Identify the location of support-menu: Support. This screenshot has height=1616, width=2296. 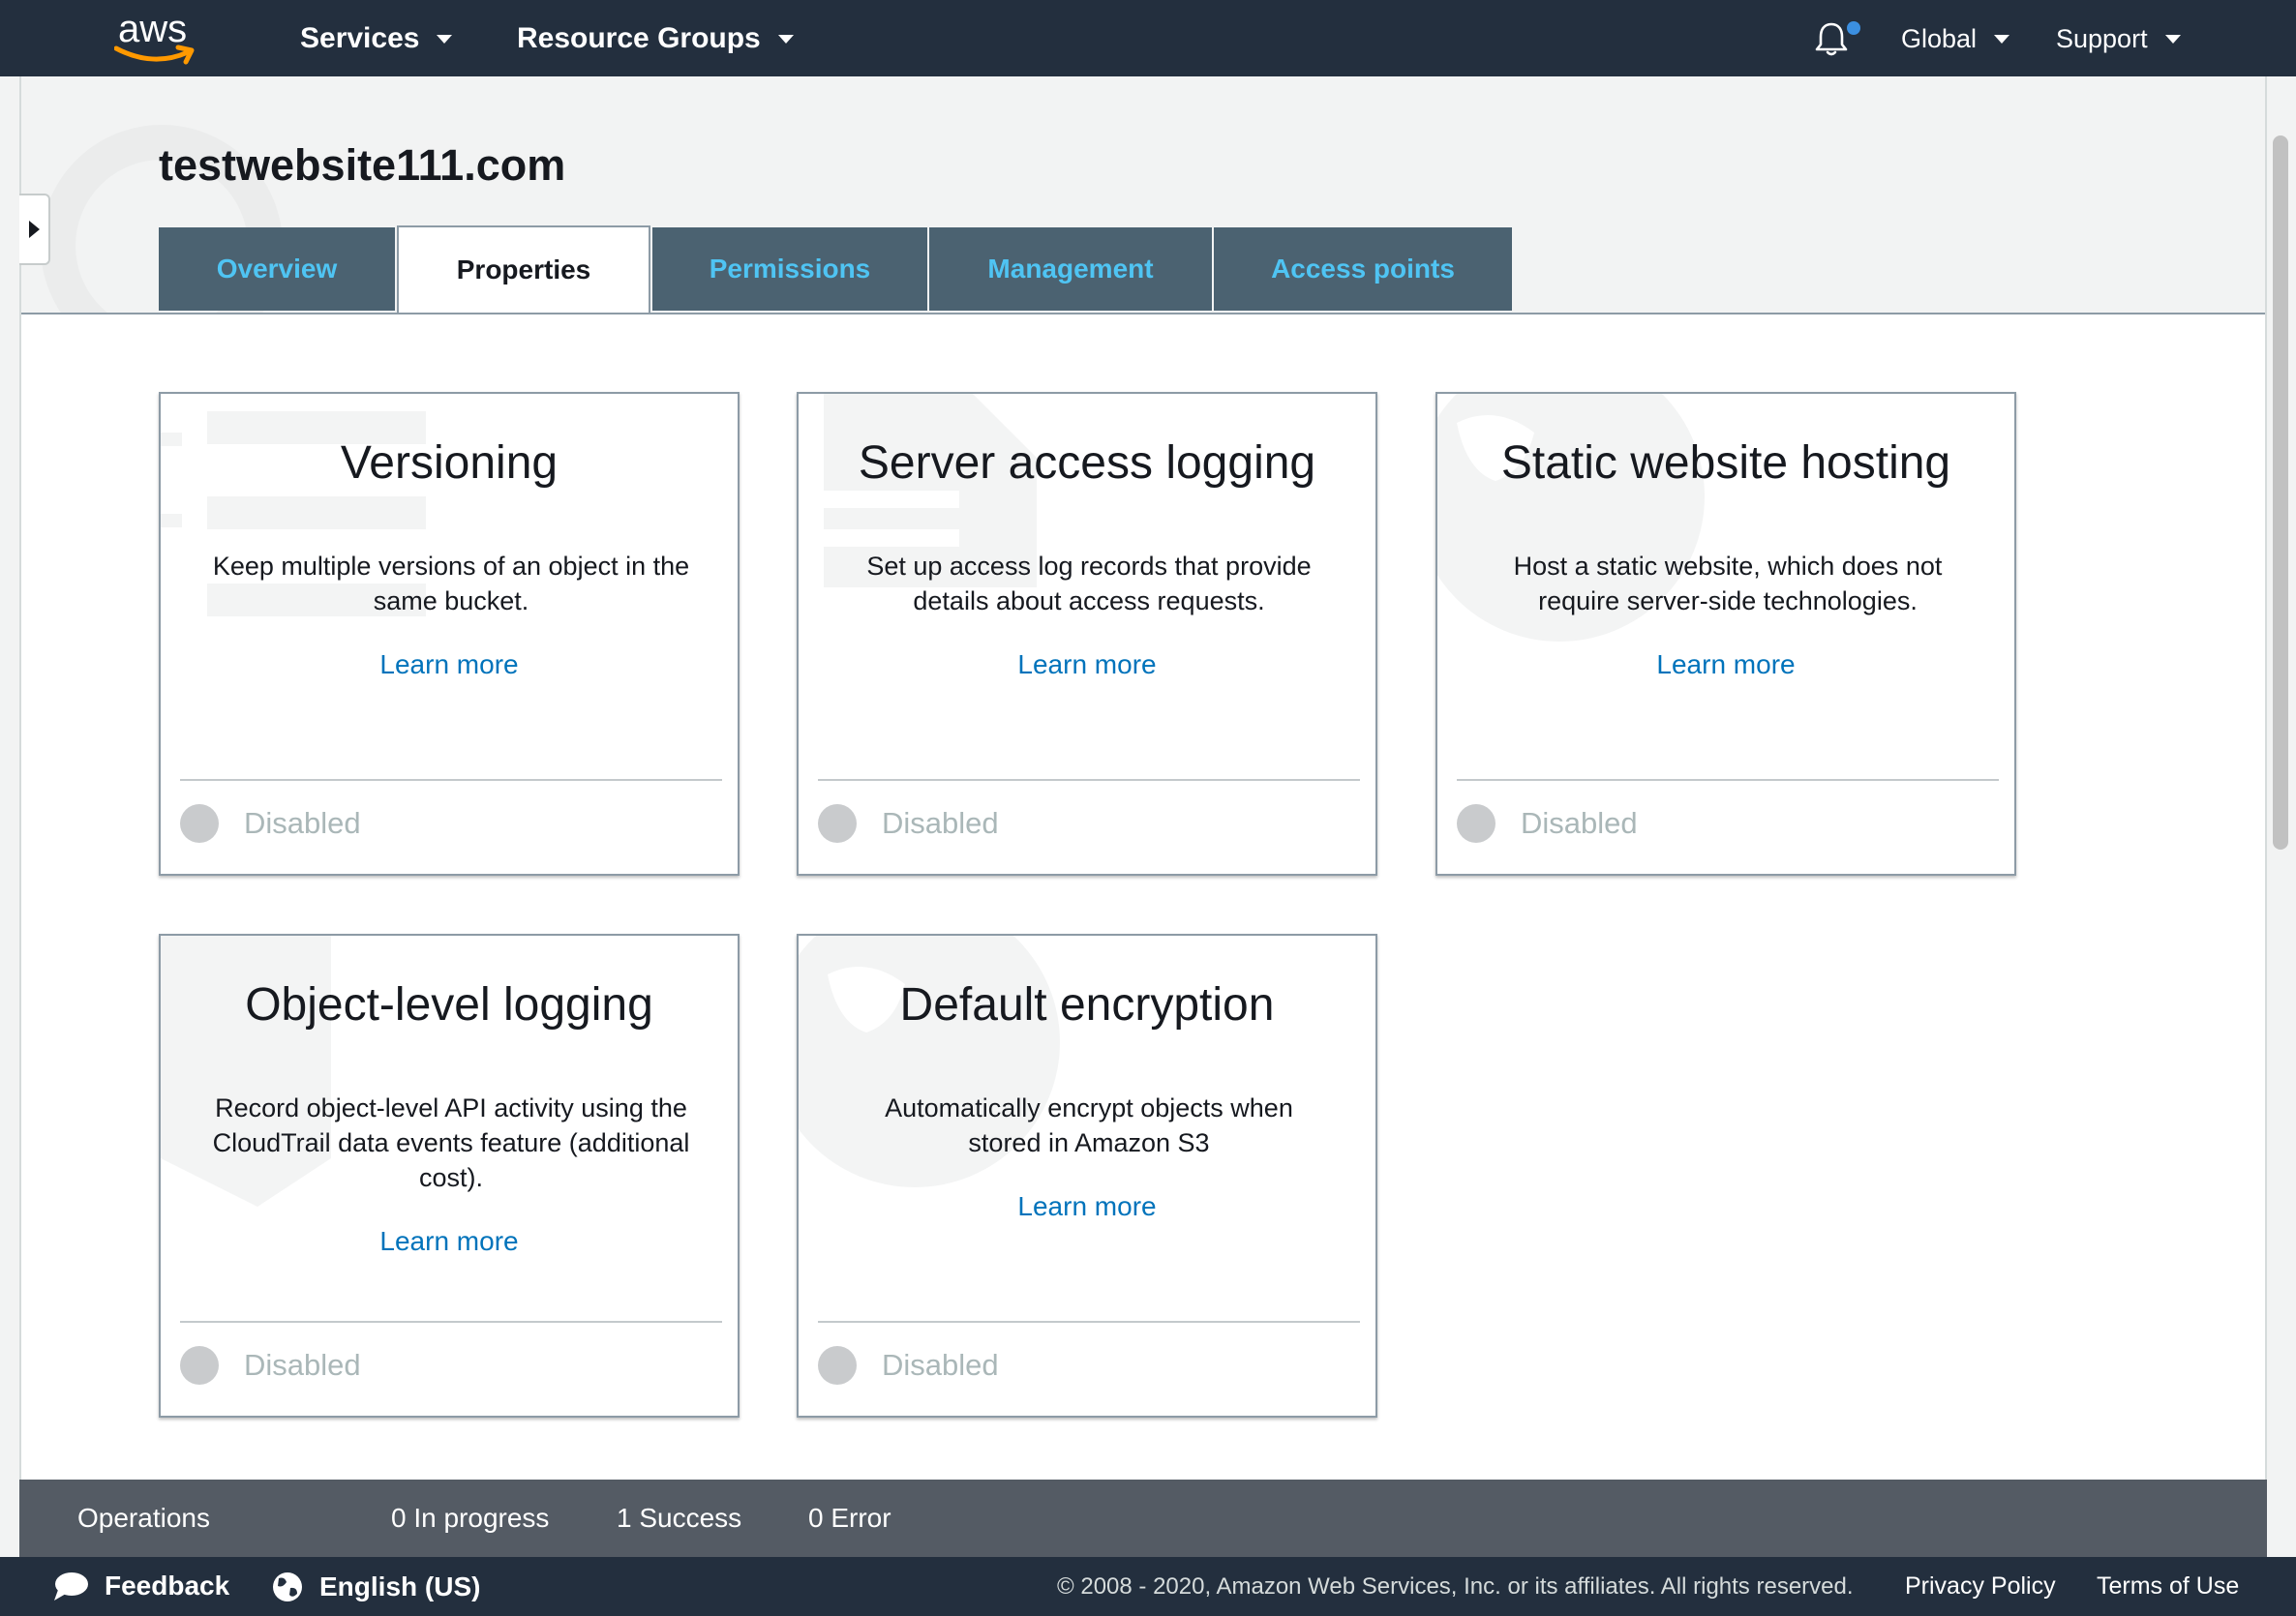
(2118, 38).